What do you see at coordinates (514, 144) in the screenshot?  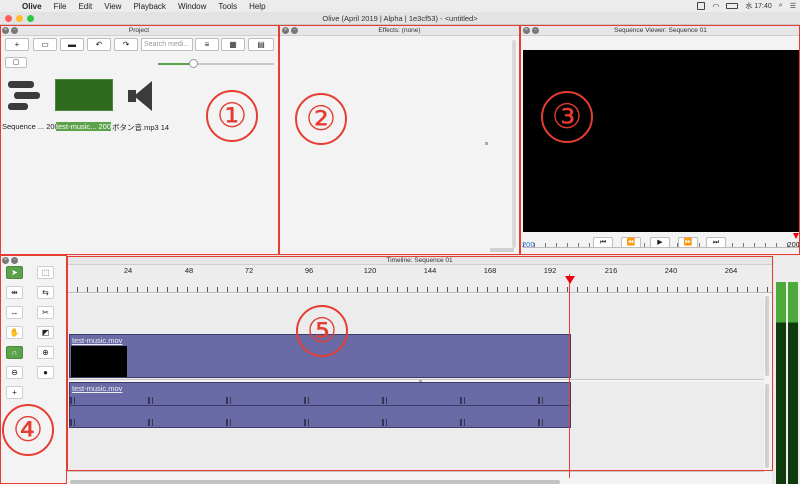 I see `effects-scrollbar` at bounding box center [514, 144].